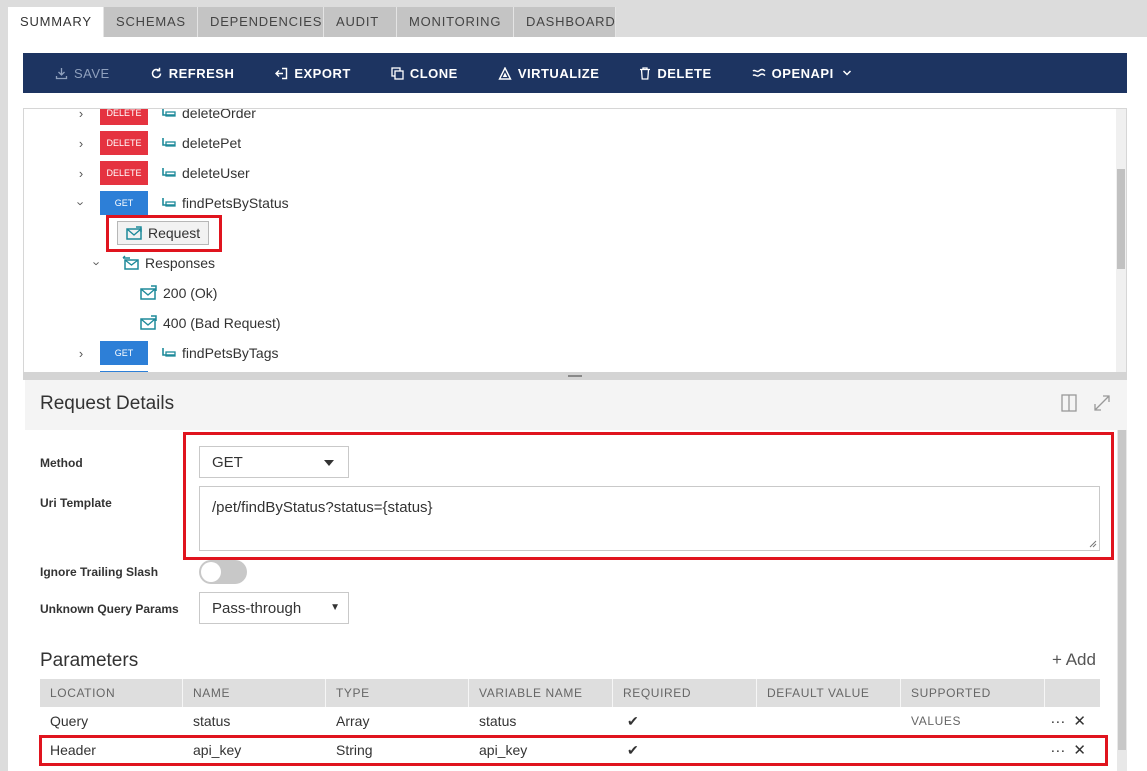 The height and width of the screenshot is (771, 1147). I want to click on save-label: SAVE, so click(92, 73).